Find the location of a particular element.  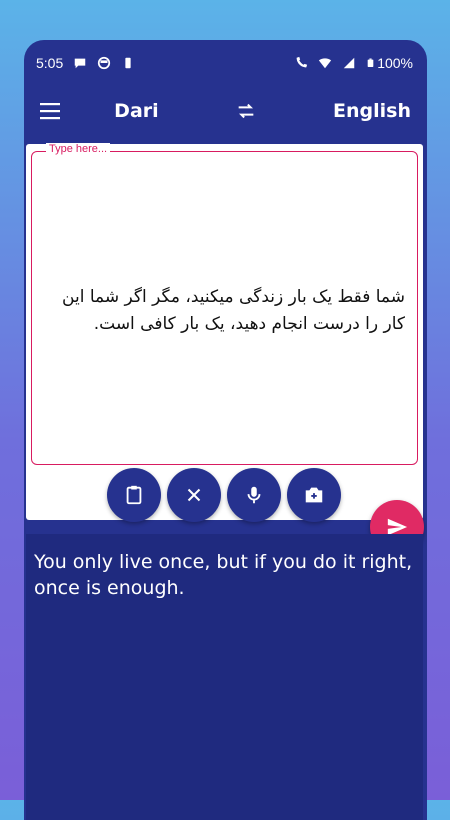

clear-button is located at coordinates (194, 495).